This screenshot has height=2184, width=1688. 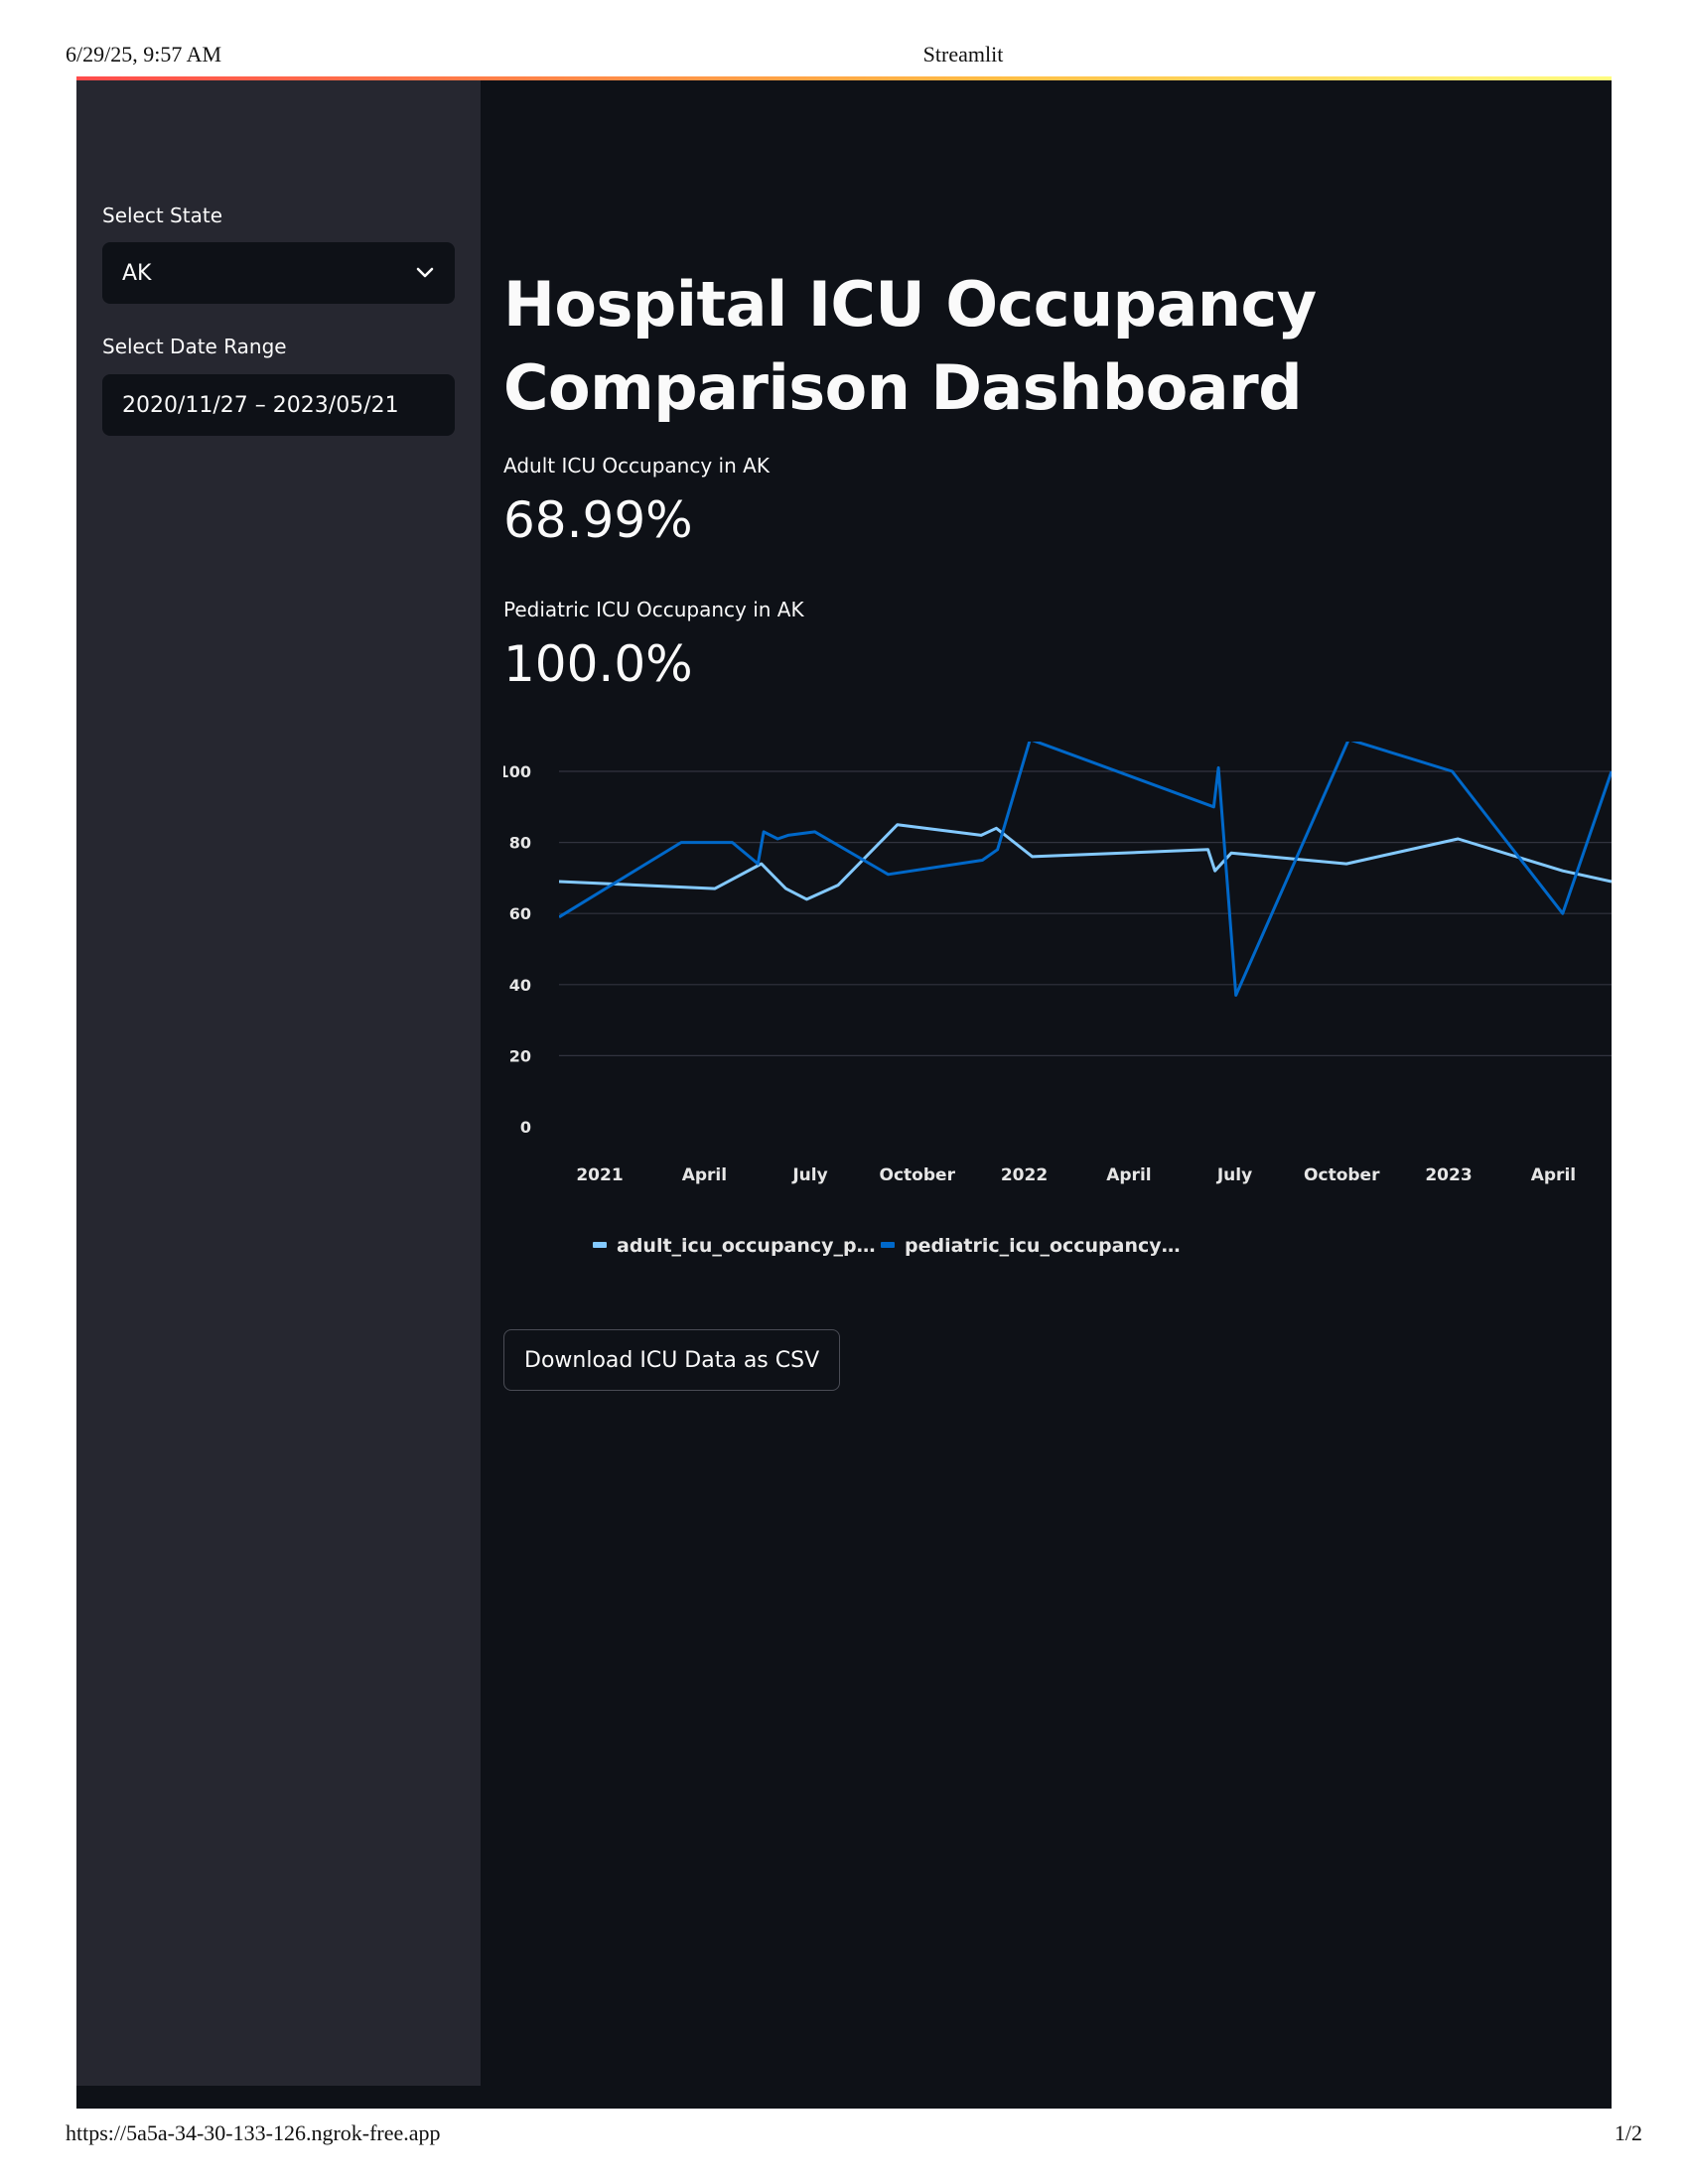 What do you see at coordinates (653, 609) in the screenshot?
I see `pediatric-metric-label: Pediatric ICU Occupancy in AK` at bounding box center [653, 609].